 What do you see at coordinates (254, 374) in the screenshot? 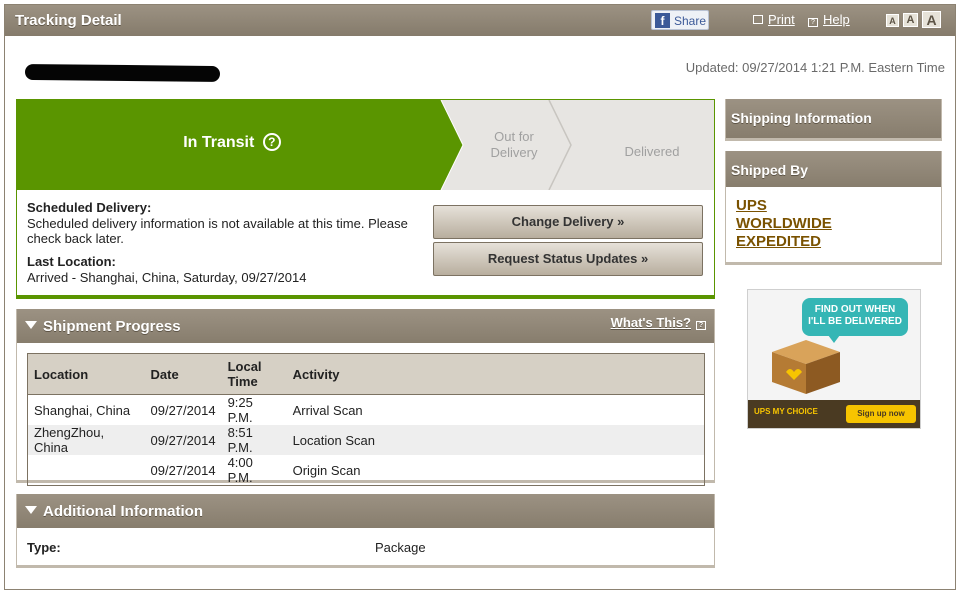
I see `column-header-local-time: Local Time` at bounding box center [254, 374].